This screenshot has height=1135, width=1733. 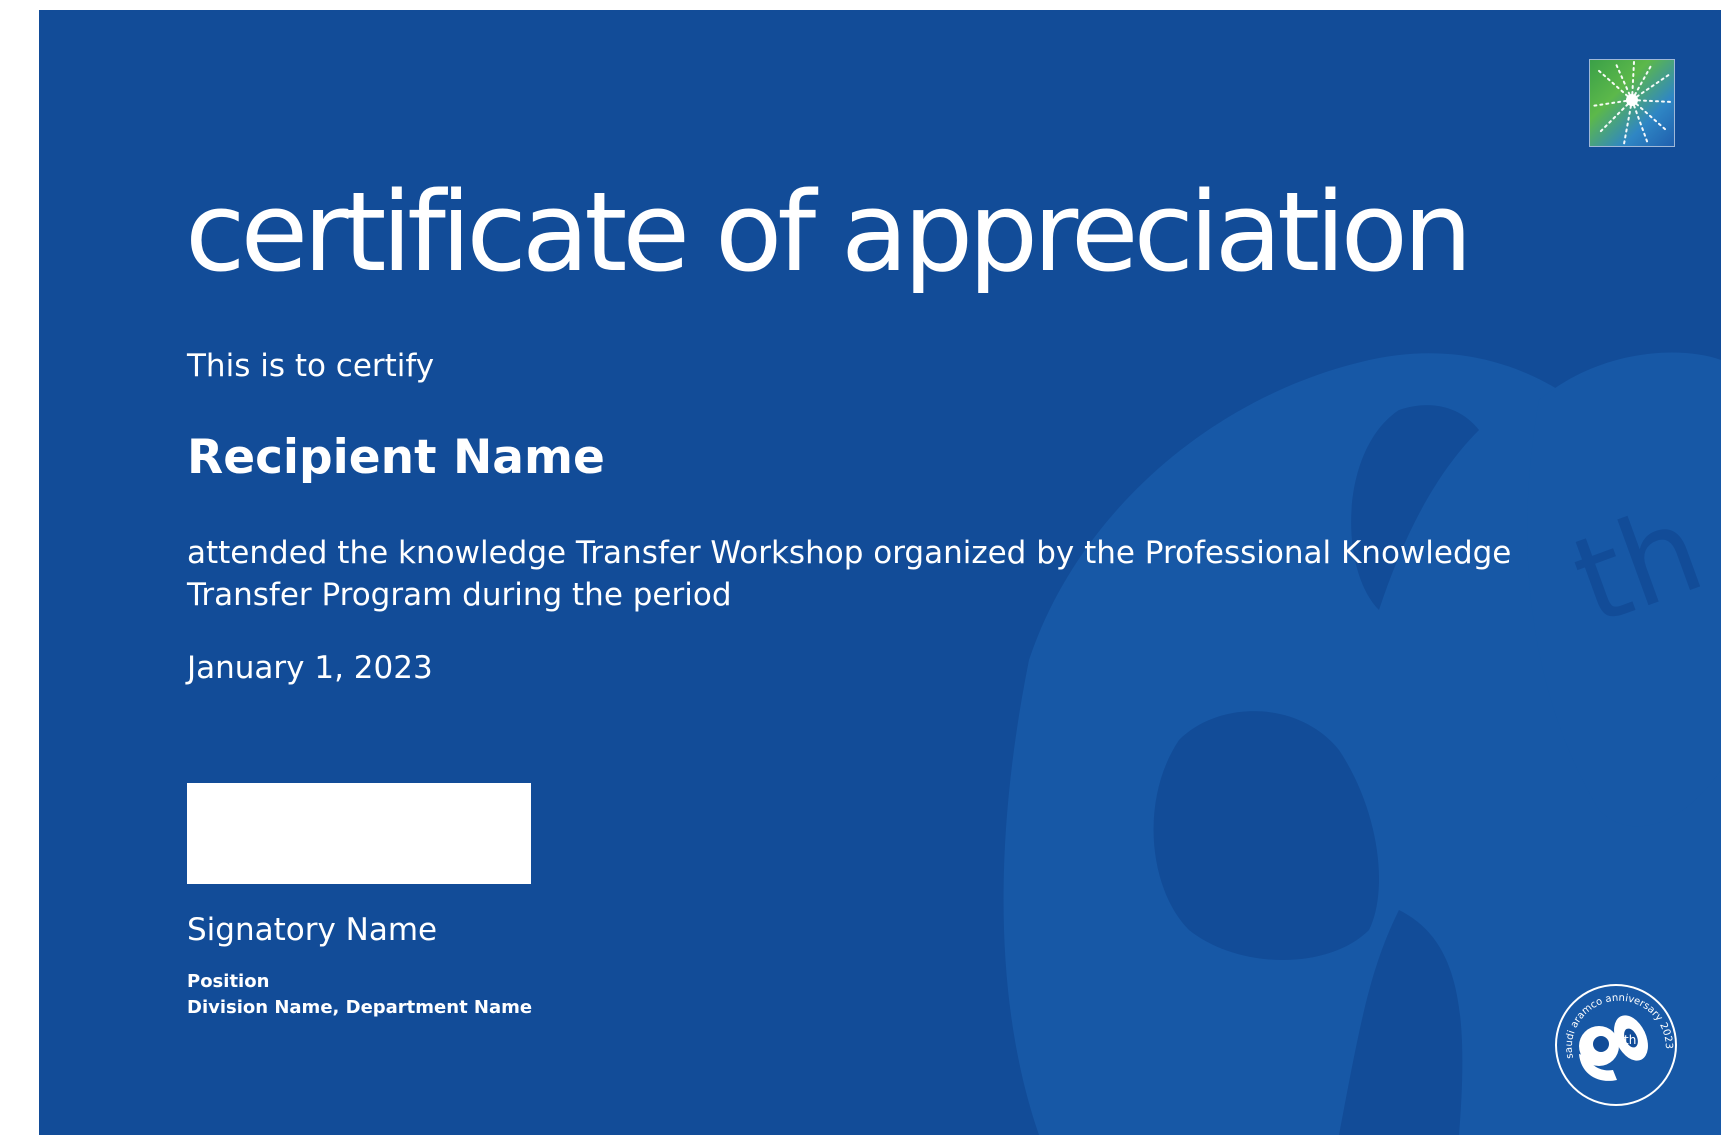 What do you see at coordinates (1316, 770) in the screenshot?
I see `watermark-numeral-holes` at bounding box center [1316, 770].